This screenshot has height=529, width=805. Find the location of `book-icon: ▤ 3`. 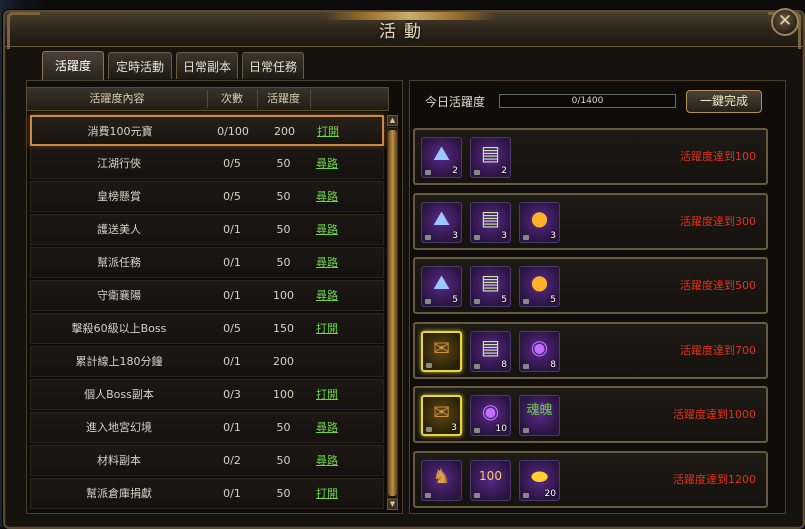

book-icon: ▤ 3 is located at coordinates (490, 222).